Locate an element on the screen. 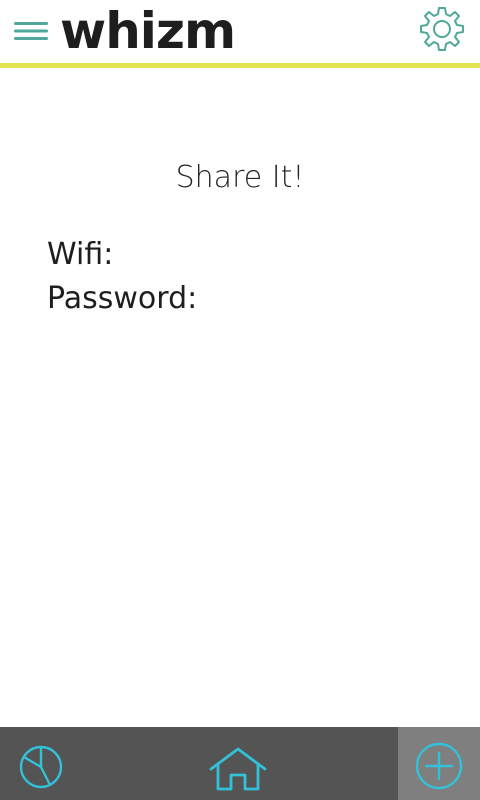 This screenshot has height=800, width=480. home-icon is located at coordinates (238, 769).